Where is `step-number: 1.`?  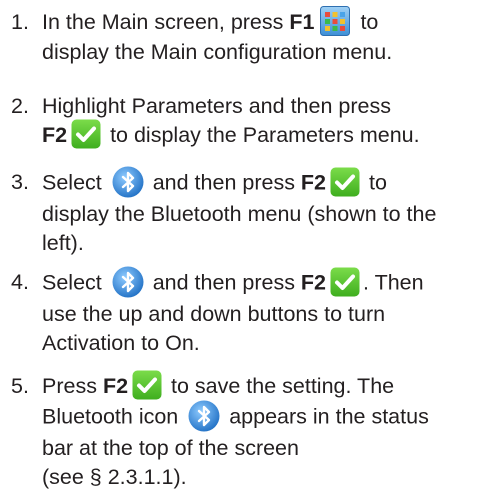 step-number: 1. is located at coordinates (20, 22).